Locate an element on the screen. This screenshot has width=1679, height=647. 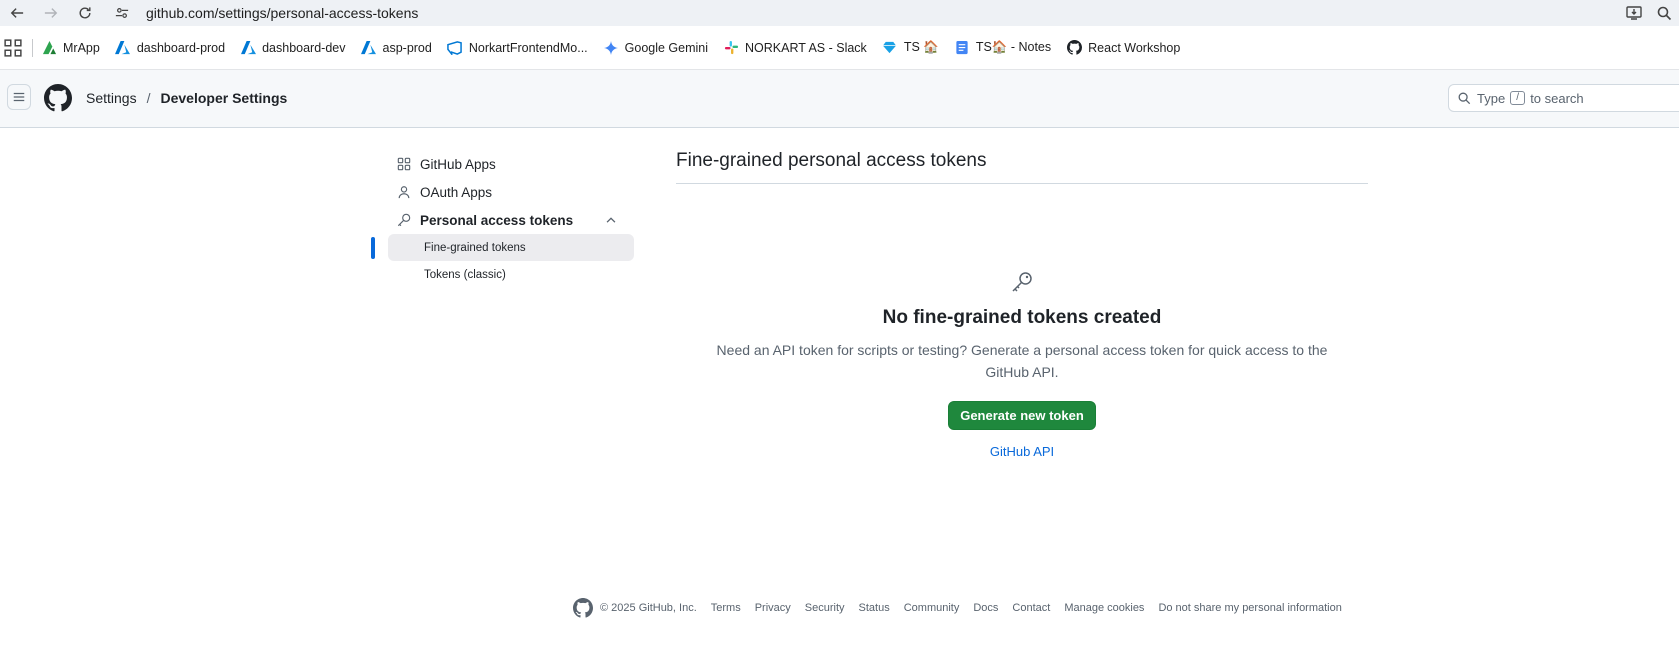
active-indicator is located at coordinates (373, 248).